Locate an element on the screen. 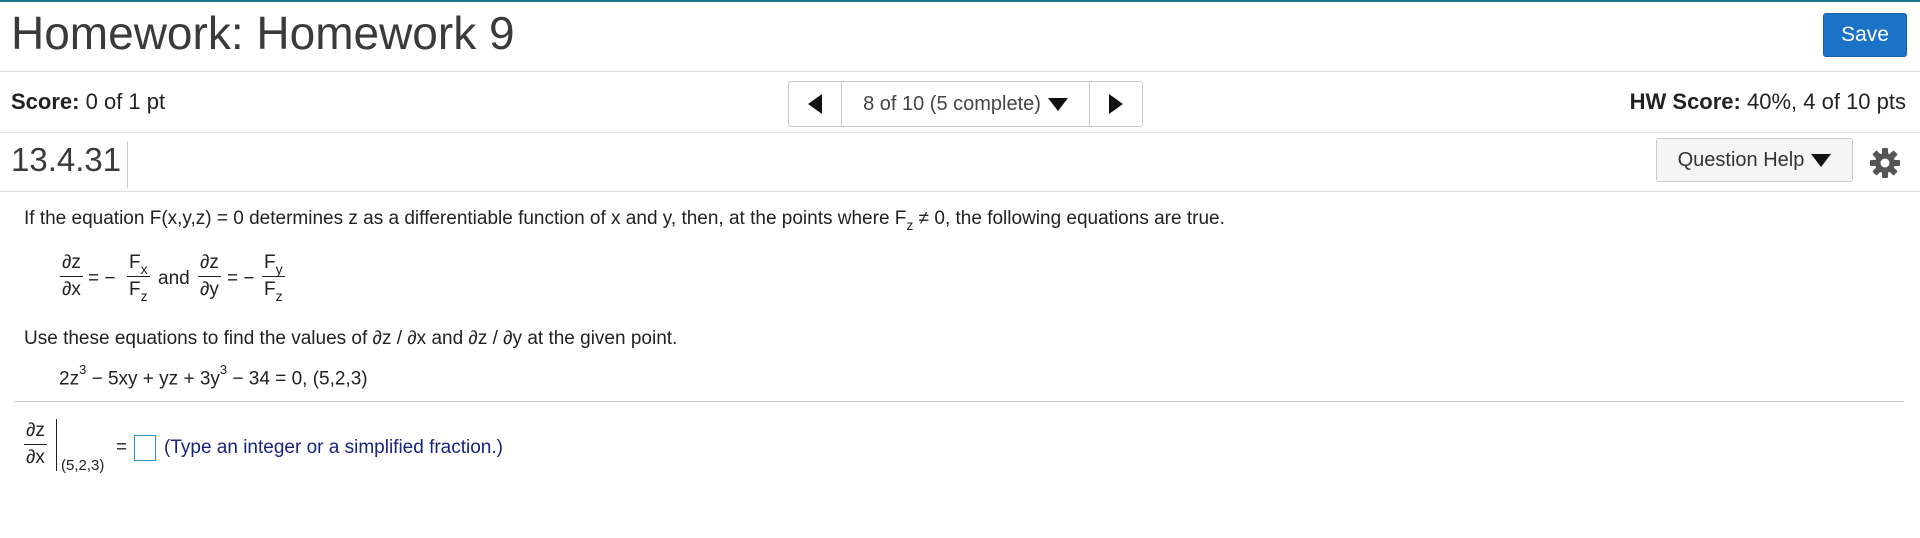 This screenshot has height=538, width=1920. hw-score-value: 40%, 4 of 10 pts is located at coordinates (1826, 101).